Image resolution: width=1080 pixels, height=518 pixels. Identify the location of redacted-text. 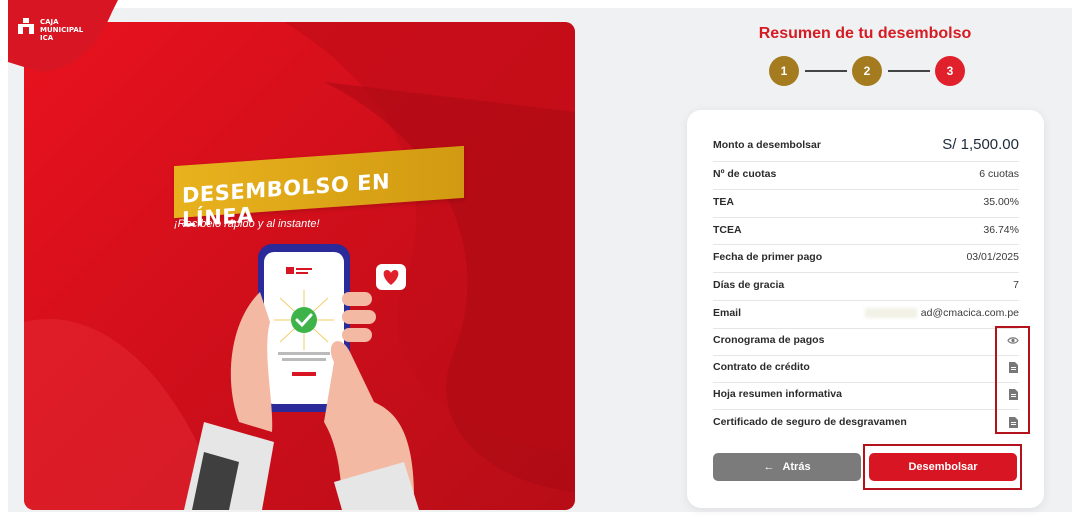
(890, 313).